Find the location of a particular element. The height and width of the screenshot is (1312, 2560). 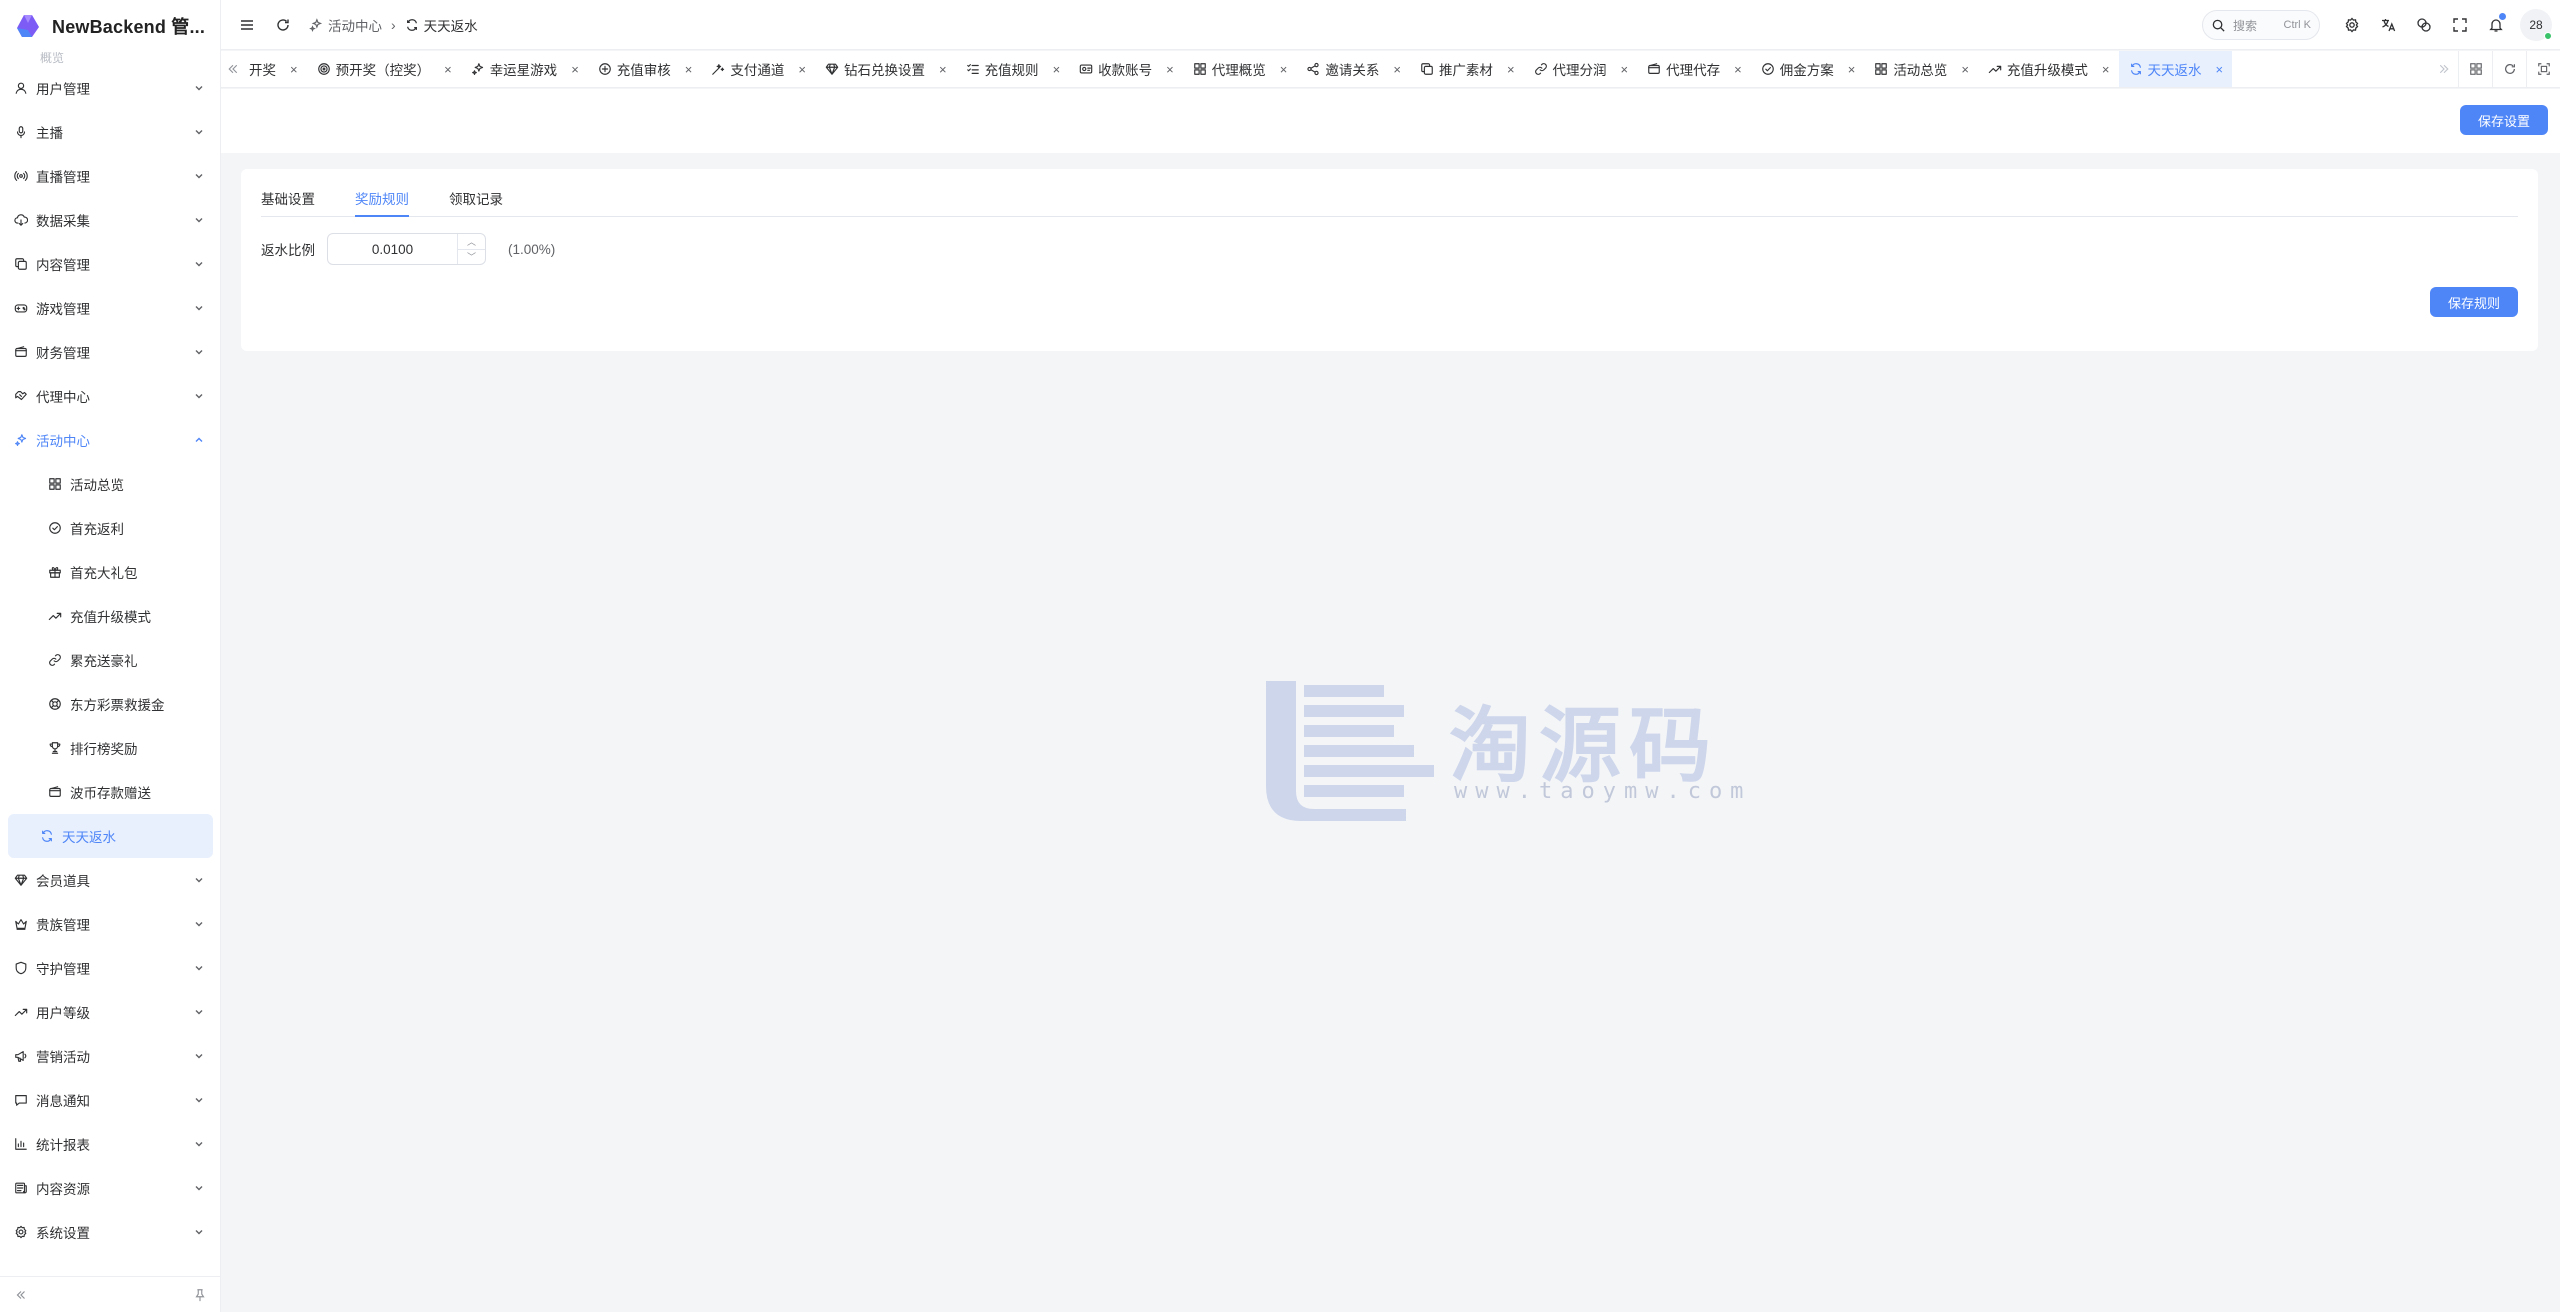

megaphone-icon is located at coordinates (21, 1056).